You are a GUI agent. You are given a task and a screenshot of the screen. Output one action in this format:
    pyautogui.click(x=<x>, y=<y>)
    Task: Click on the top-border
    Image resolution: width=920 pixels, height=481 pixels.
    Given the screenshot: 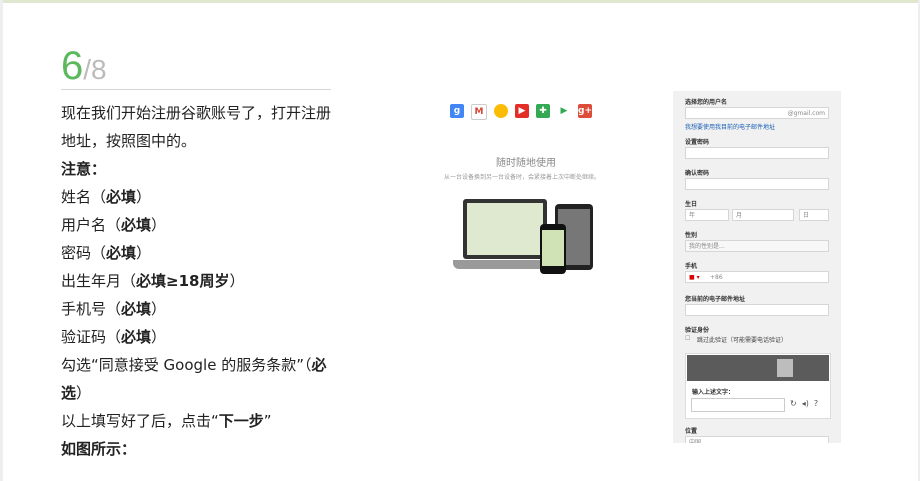 What is the action you would take?
    pyautogui.click(x=460, y=1)
    